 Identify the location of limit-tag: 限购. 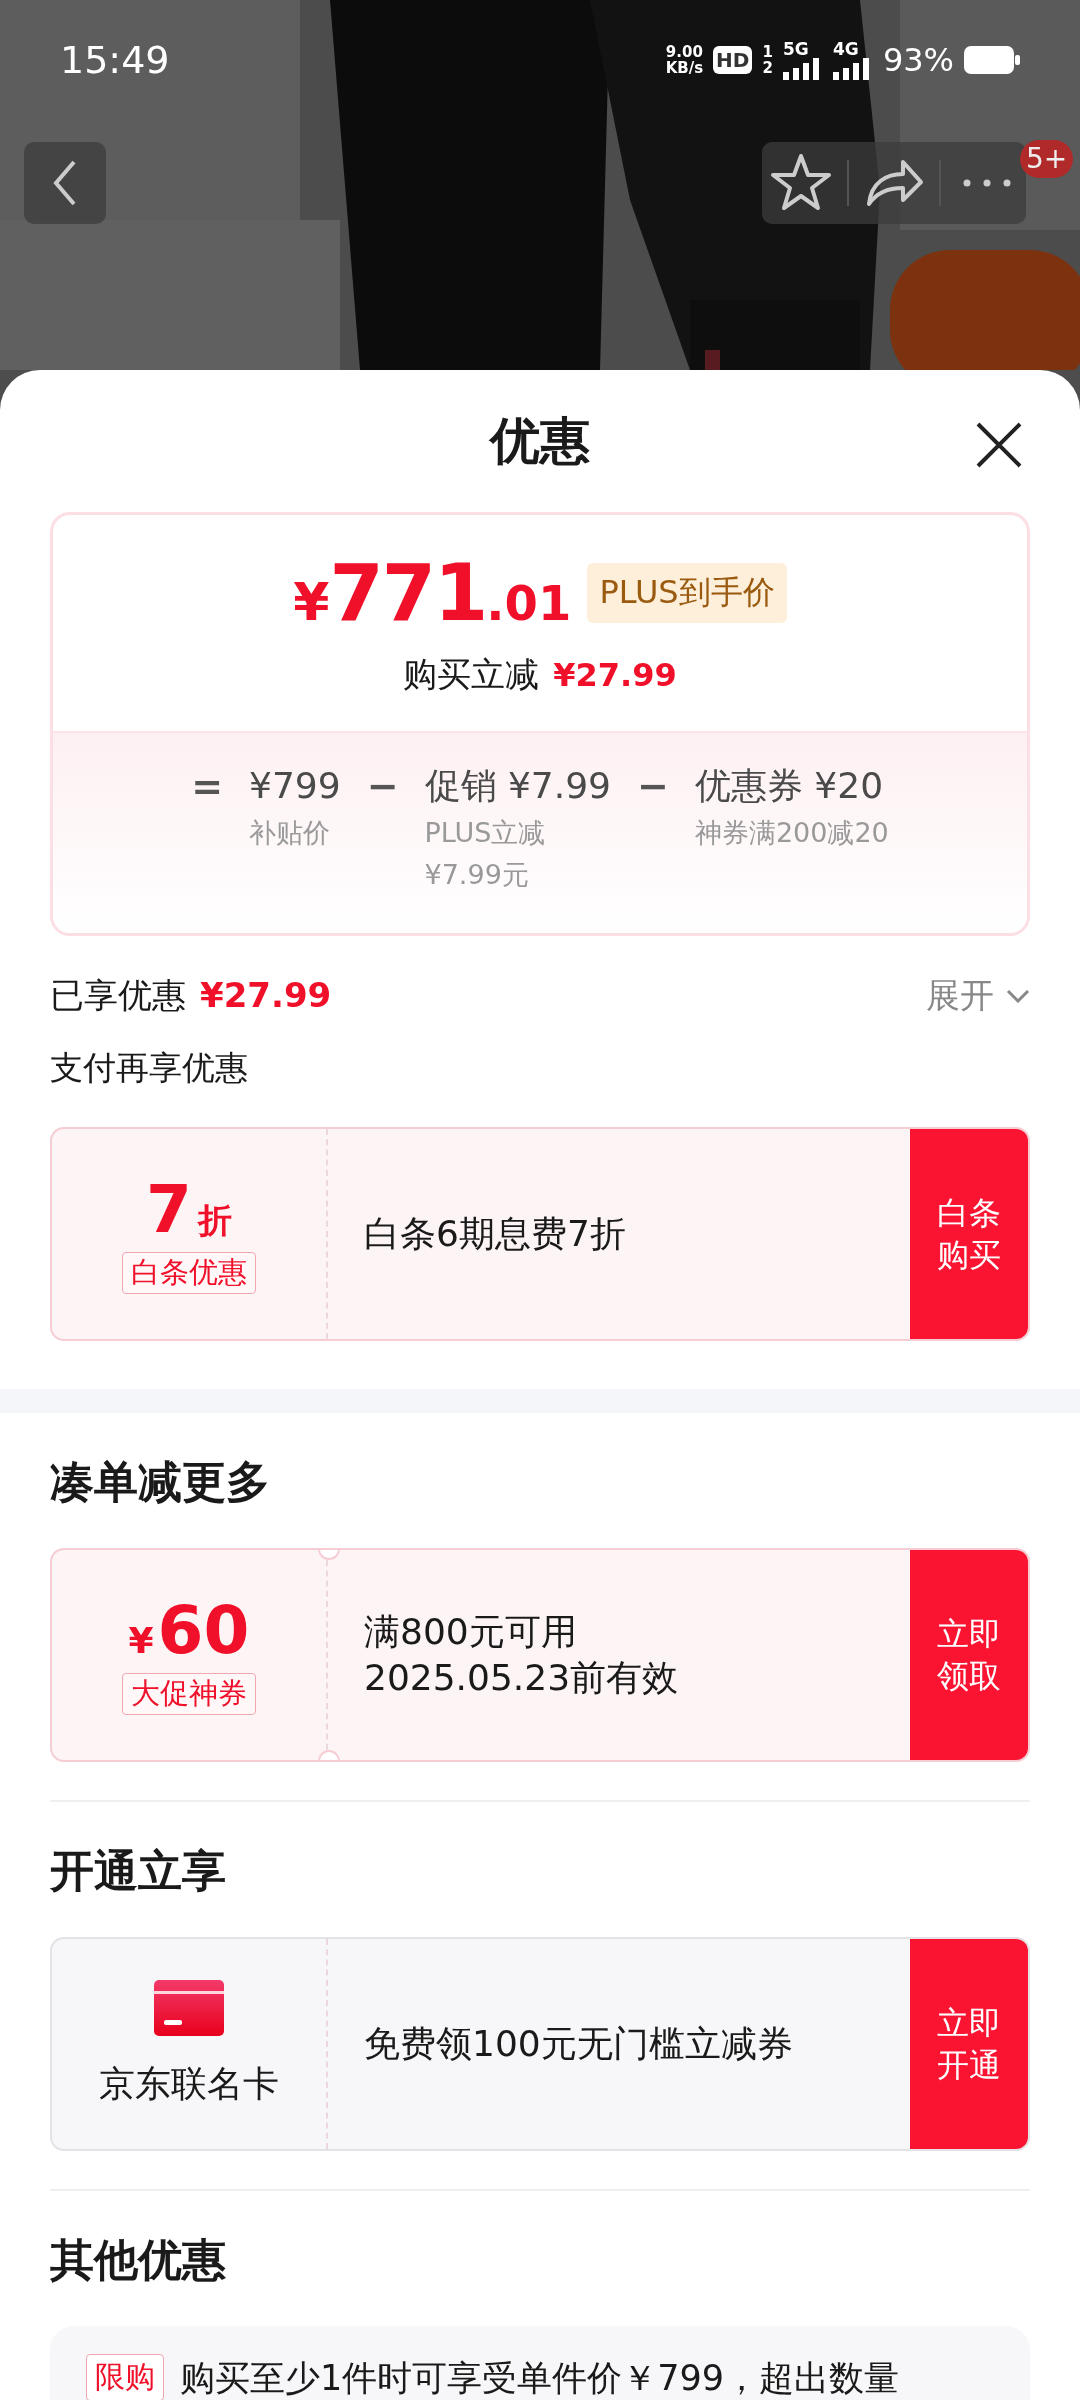
(125, 2377).